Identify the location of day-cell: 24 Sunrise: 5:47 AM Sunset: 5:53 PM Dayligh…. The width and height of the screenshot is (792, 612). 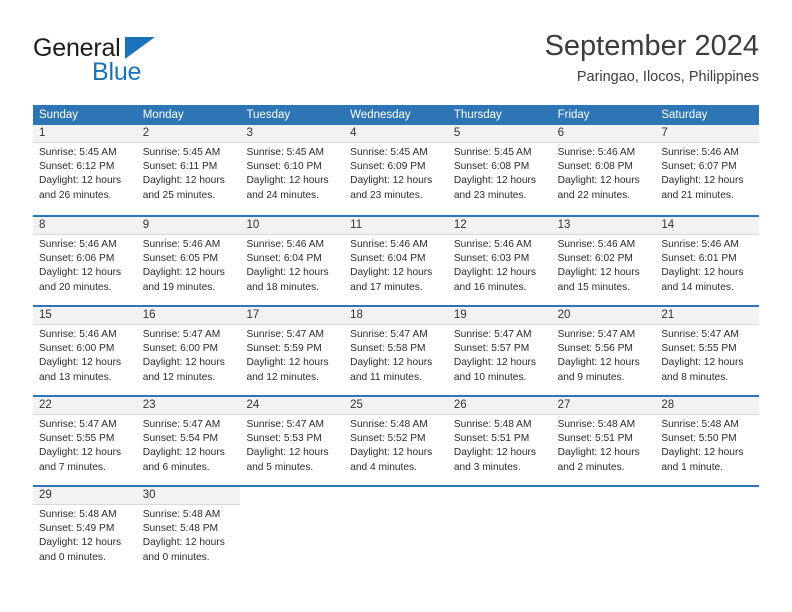
(292, 441).